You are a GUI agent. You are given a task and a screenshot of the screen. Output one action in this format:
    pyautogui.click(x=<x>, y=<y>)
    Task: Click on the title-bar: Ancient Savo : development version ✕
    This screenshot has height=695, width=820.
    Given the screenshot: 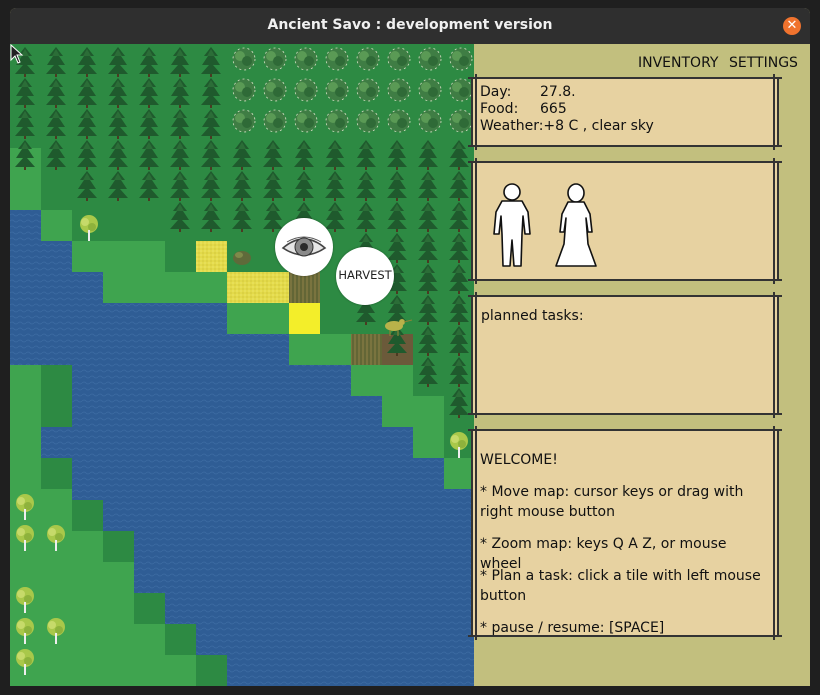 What is the action you would take?
    pyautogui.click(x=410, y=26)
    